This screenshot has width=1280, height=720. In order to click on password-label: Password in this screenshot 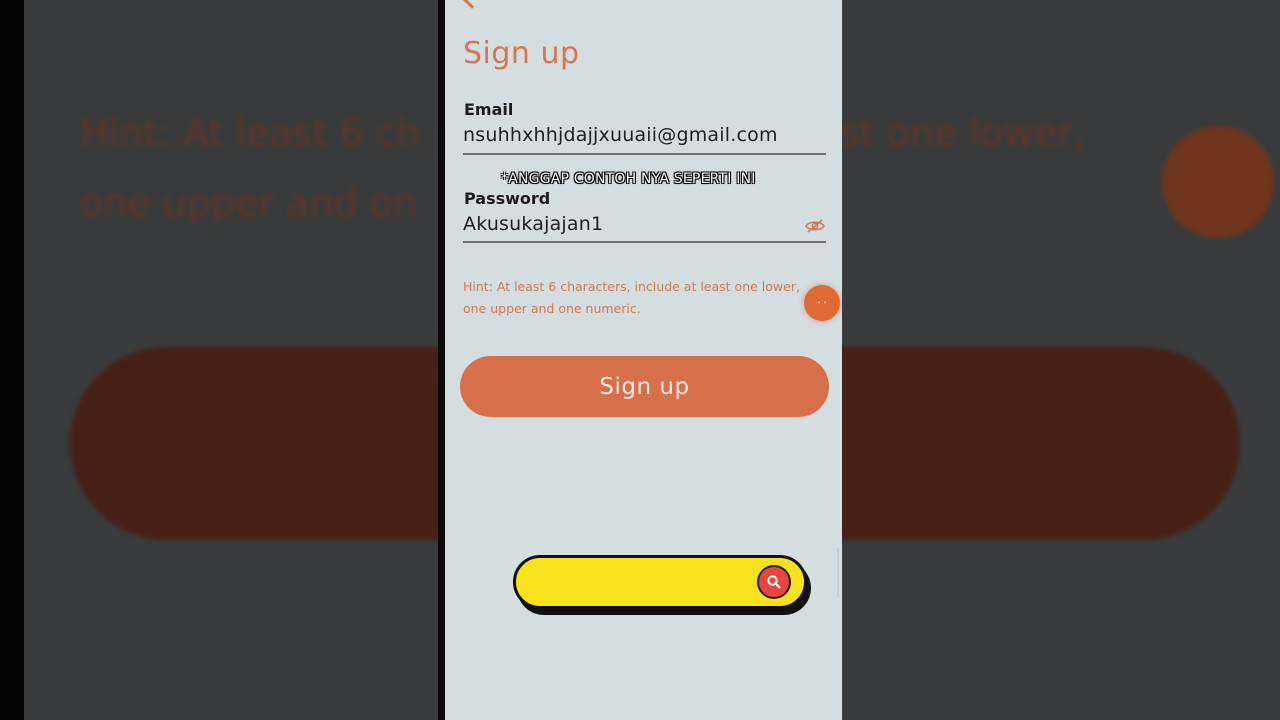, I will do `click(507, 198)`.